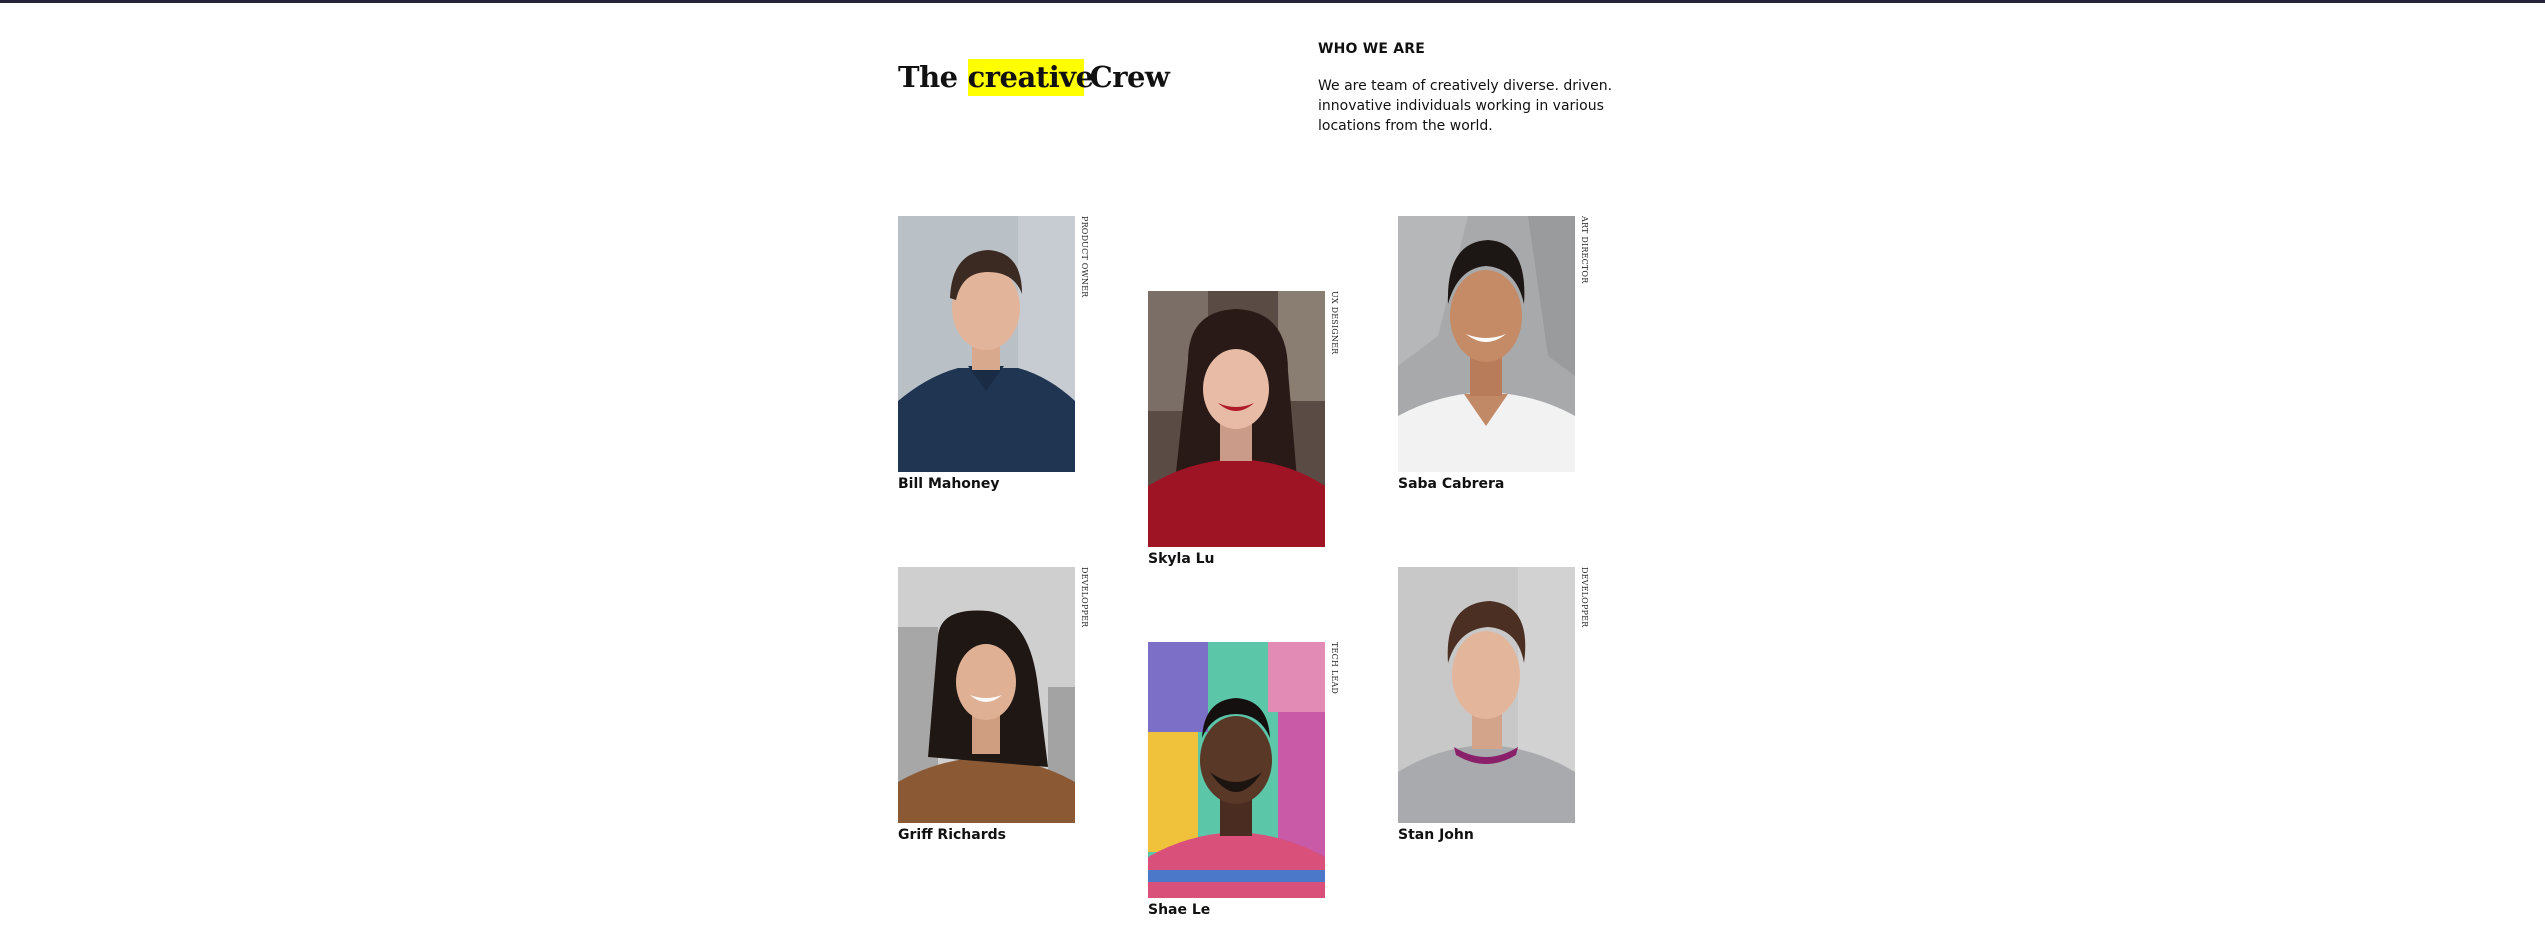 Image resolution: width=2545 pixels, height=943 pixels. What do you see at coordinates (1181, 559) in the screenshot?
I see `member-name: Skyla Lu` at bounding box center [1181, 559].